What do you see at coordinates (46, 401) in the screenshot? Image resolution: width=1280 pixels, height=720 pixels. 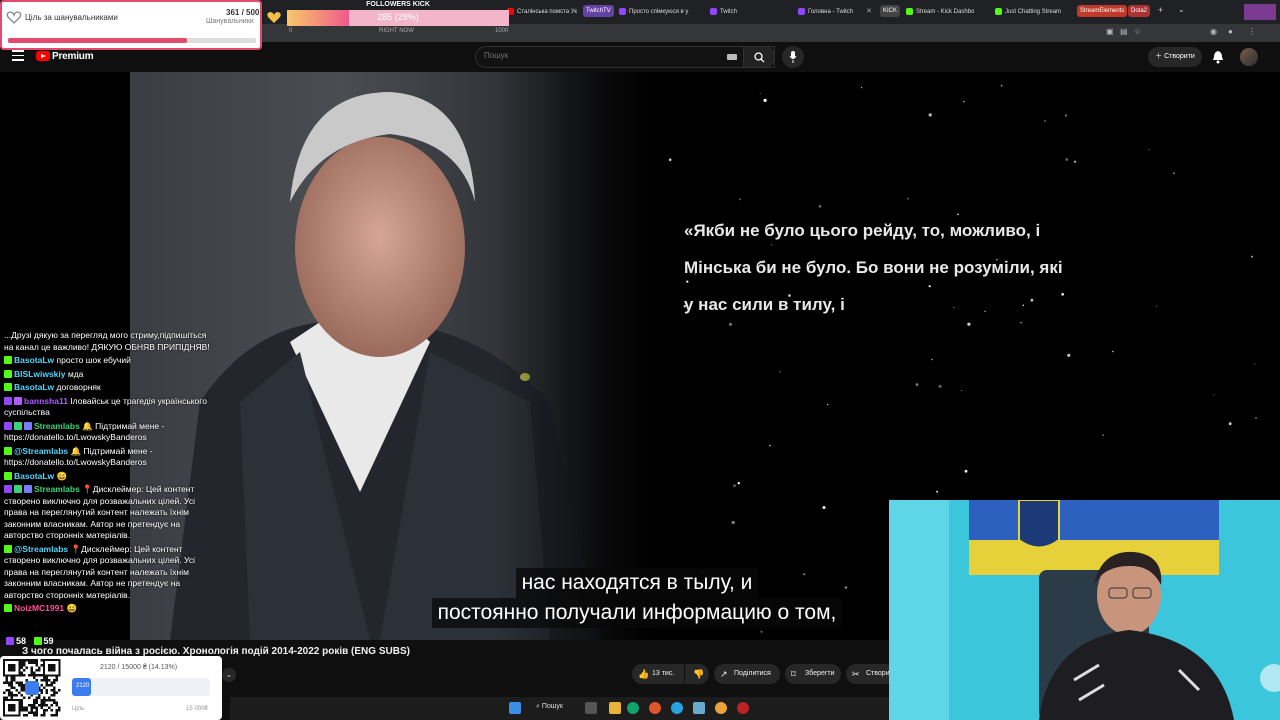 I see `chat-username: bannsha11` at bounding box center [46, 401].